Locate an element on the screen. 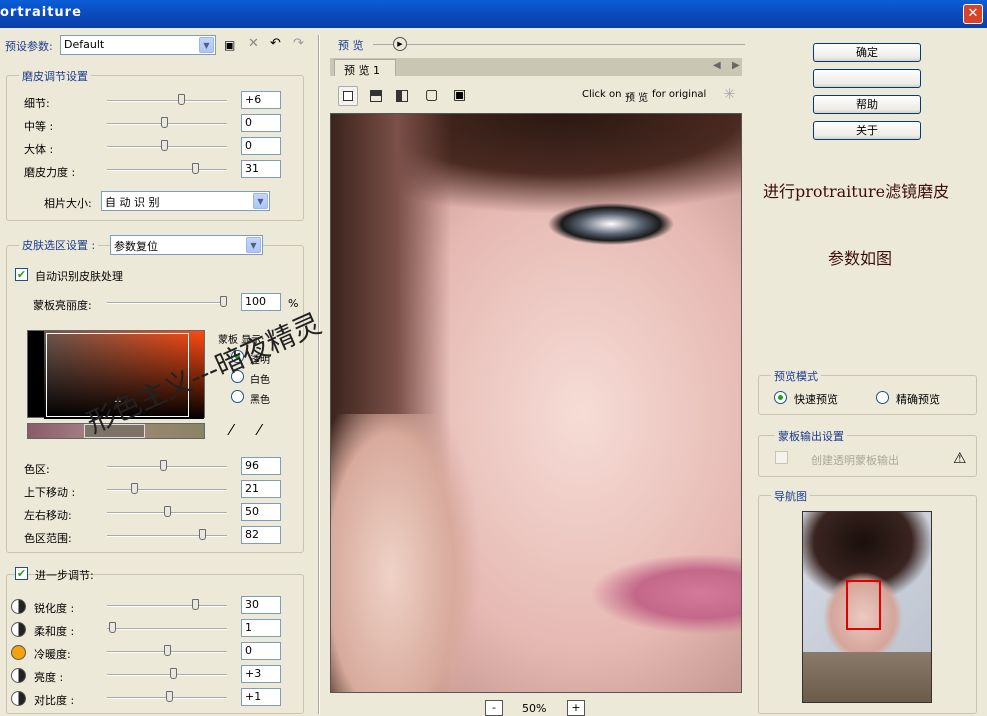  busy-icon: ✳ is located at coordinates (729, 94).